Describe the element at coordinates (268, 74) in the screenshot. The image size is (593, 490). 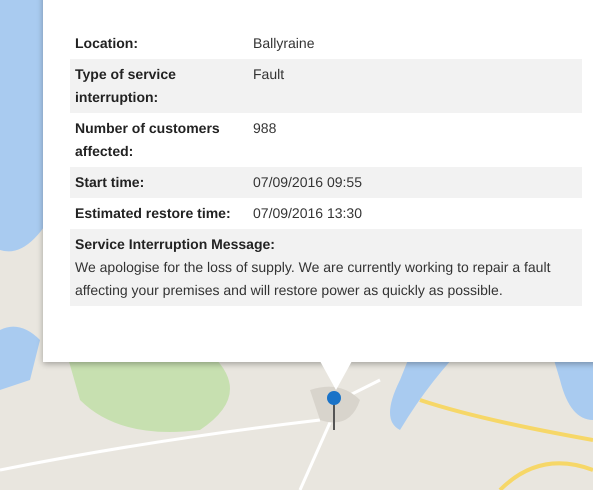
I see `field-value: Fault` at that location.